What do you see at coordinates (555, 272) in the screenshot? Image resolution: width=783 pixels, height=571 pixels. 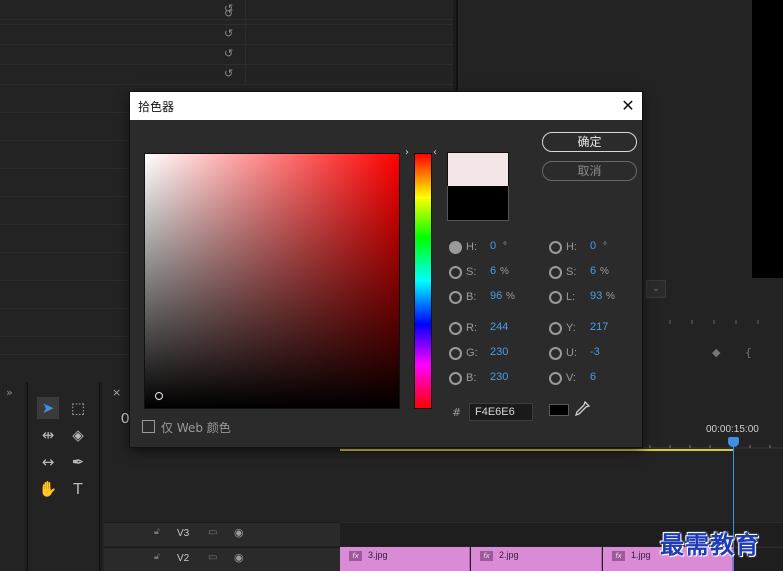 I see `hsl-saturation-radio` at bounding box center [555, 272].